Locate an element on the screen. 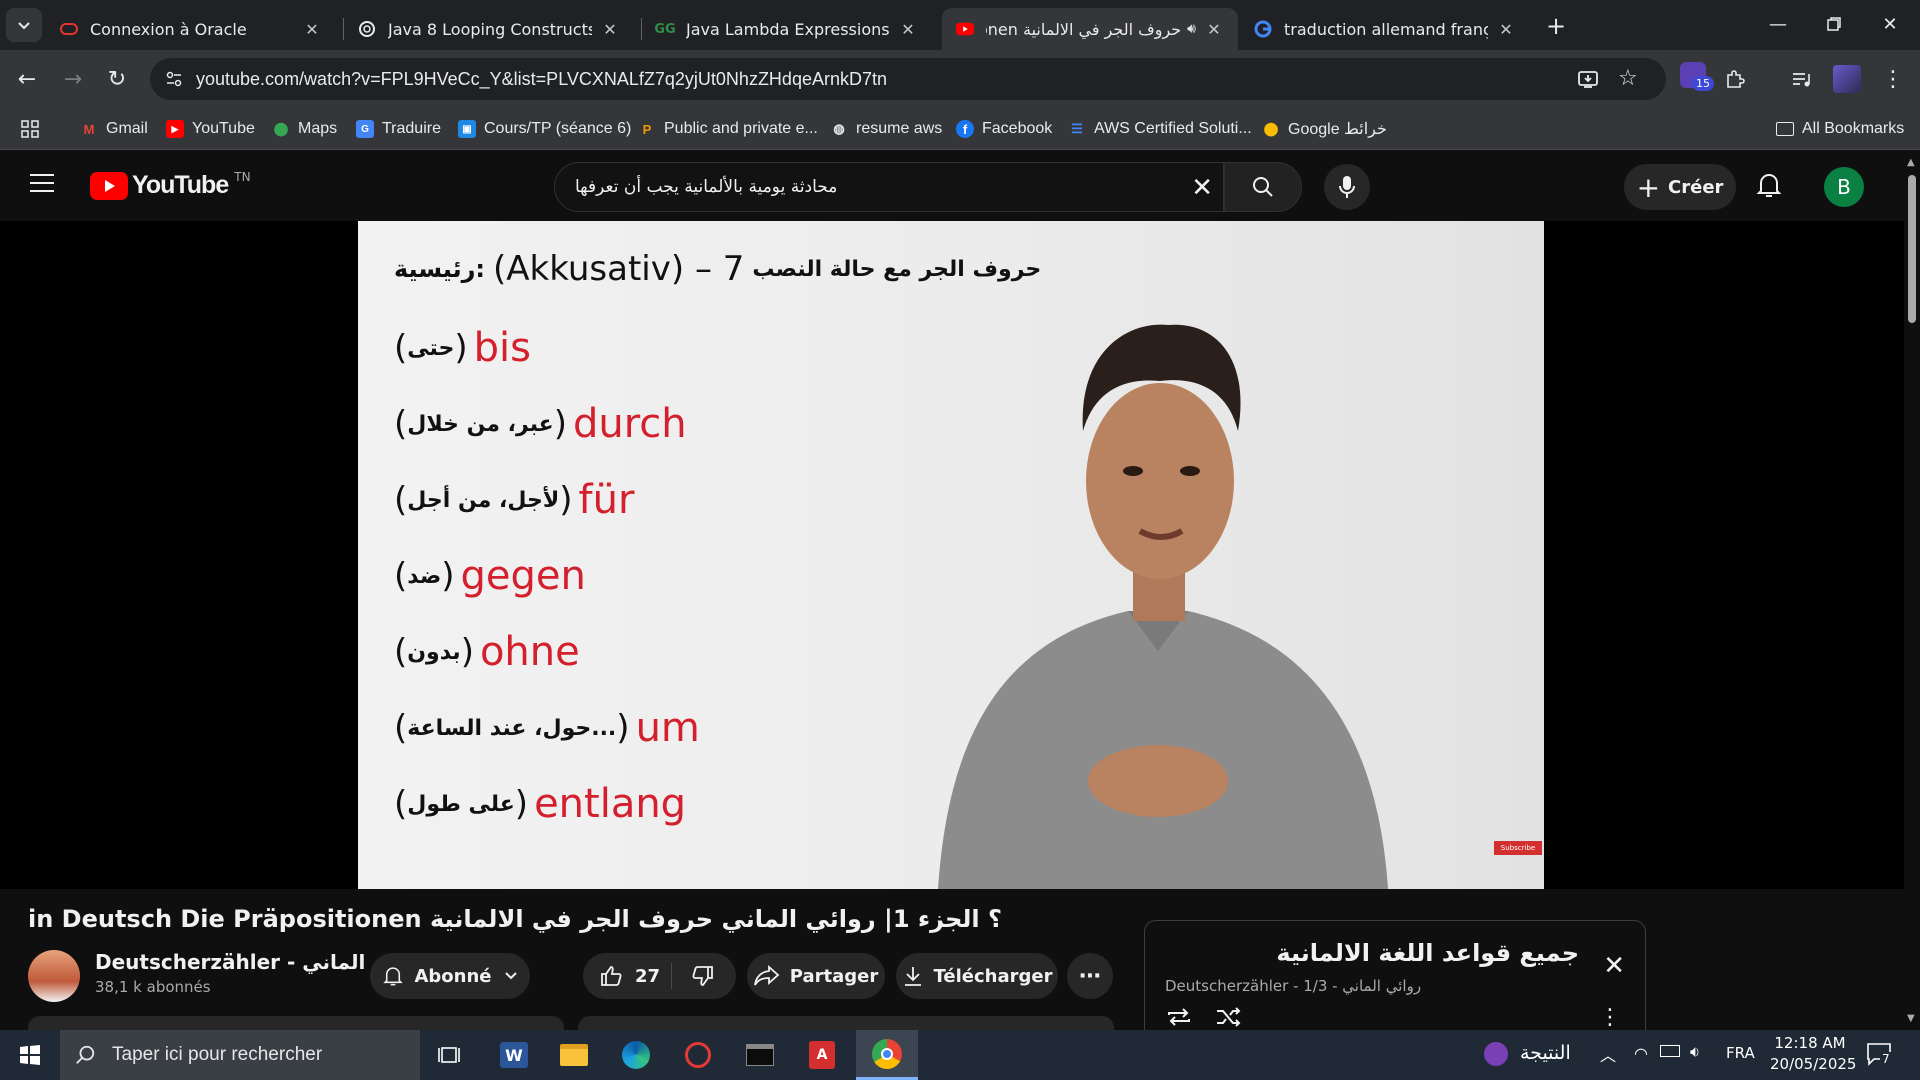  close-playlist-button: ✕ is located at coordinates (1614, 966).